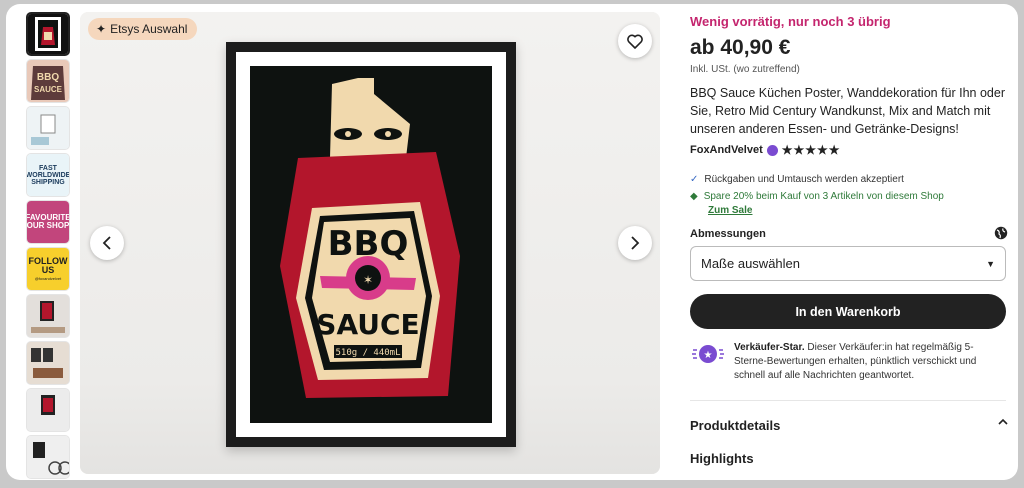  What do you see at coordinates (811, 150) in the screenshot?
I see `rating-stars: ★★★★★` at bounding box center [811, 150].